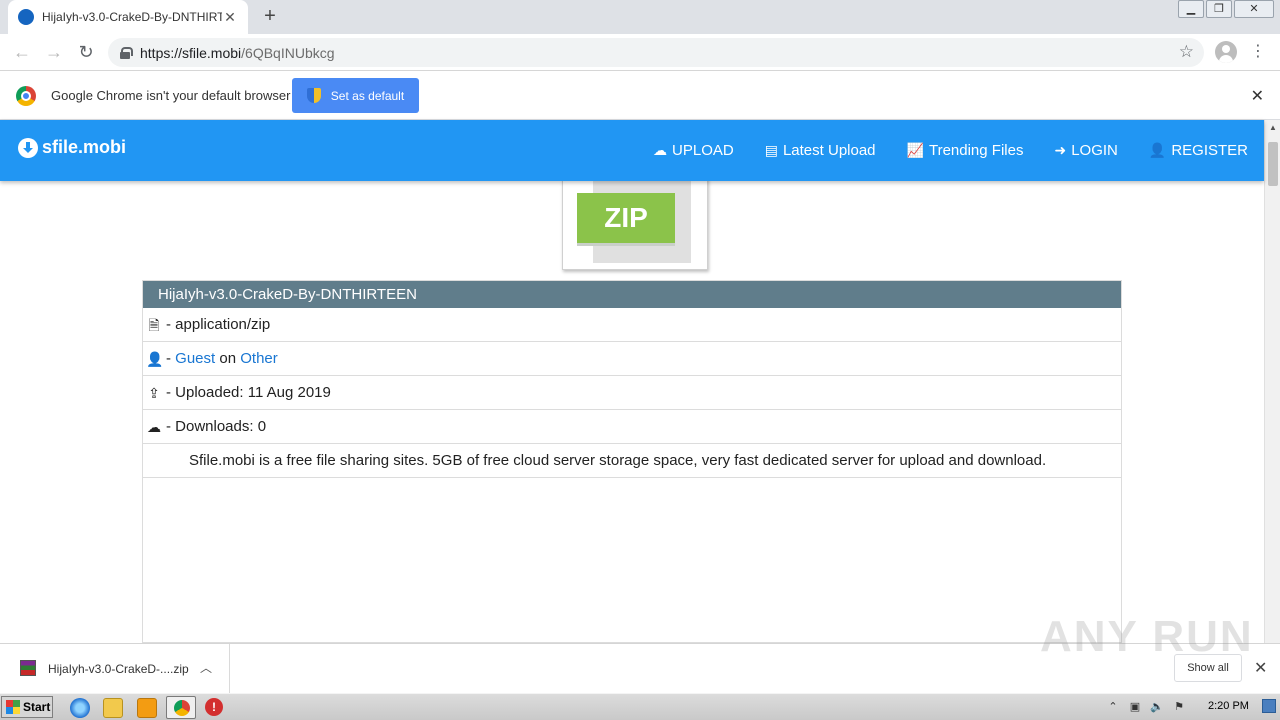 This screenshot has width=1280, height=720. Describe the element at coordinates (1228, 706) in the screenshot. I see `taskbar-clock: 2:20 PM` at that location.